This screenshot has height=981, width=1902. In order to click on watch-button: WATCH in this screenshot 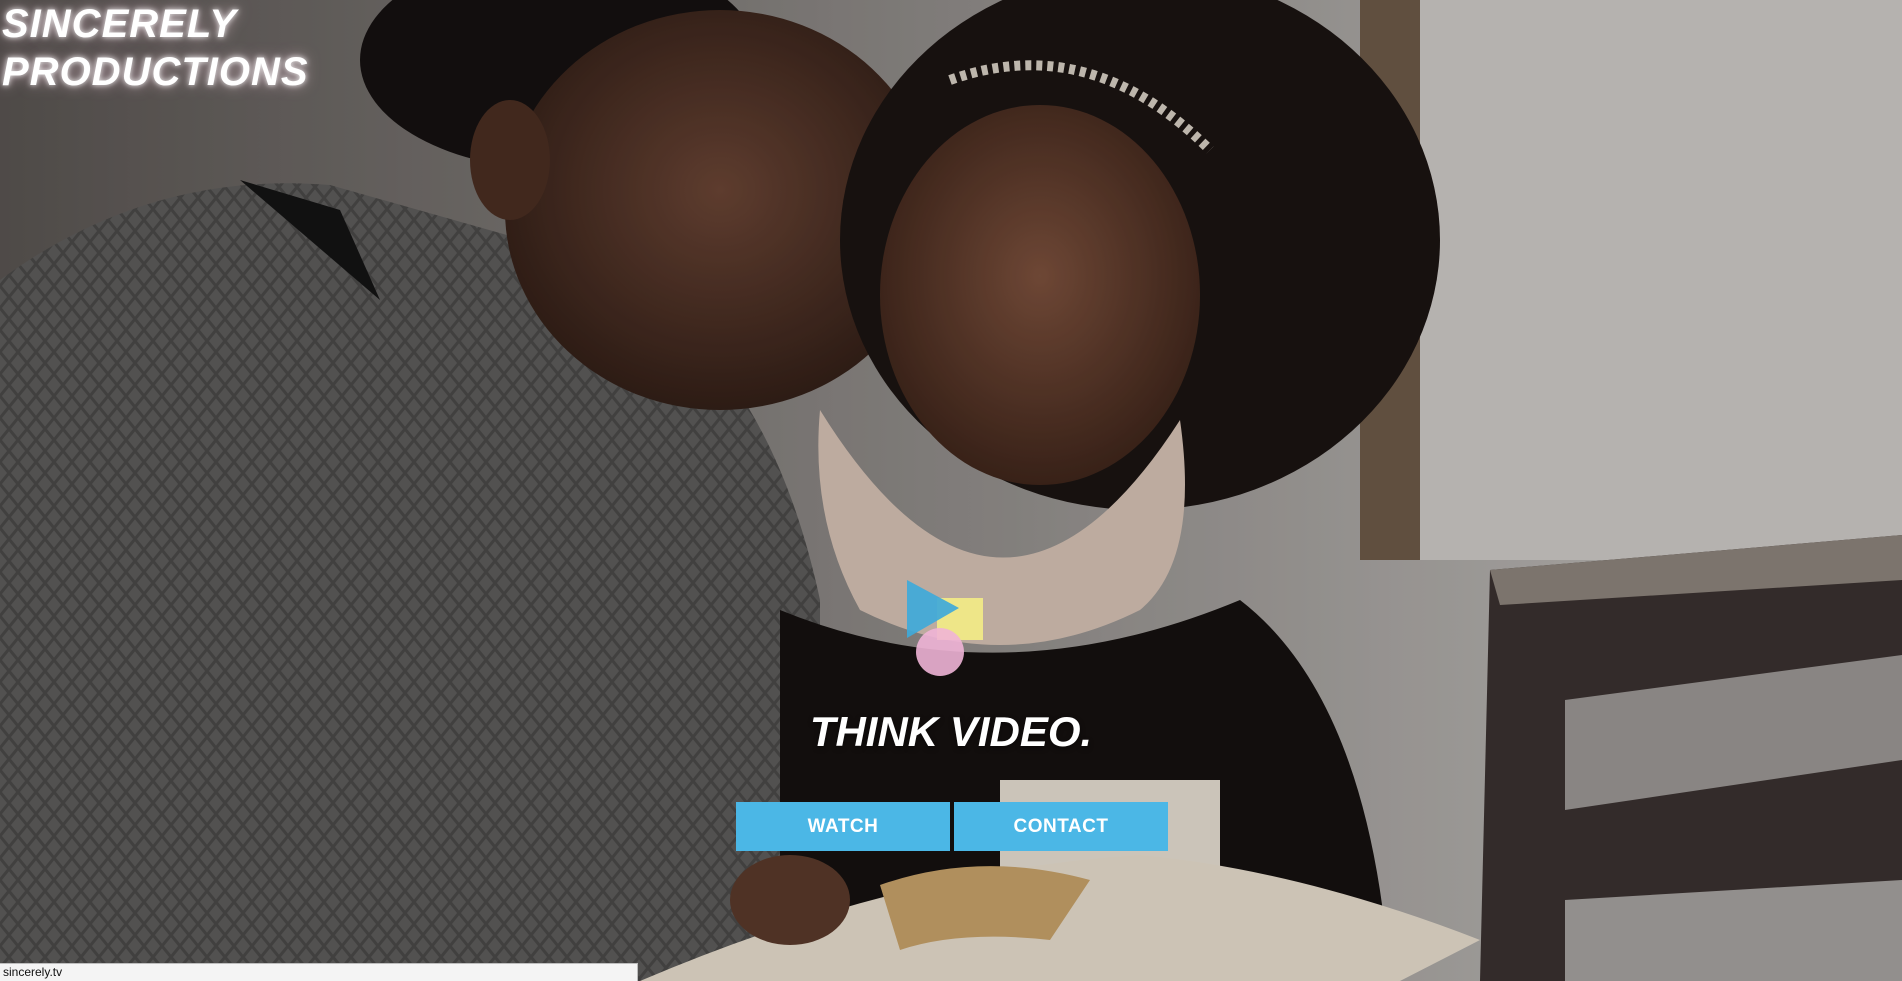, I will do `click(843, 826)`.